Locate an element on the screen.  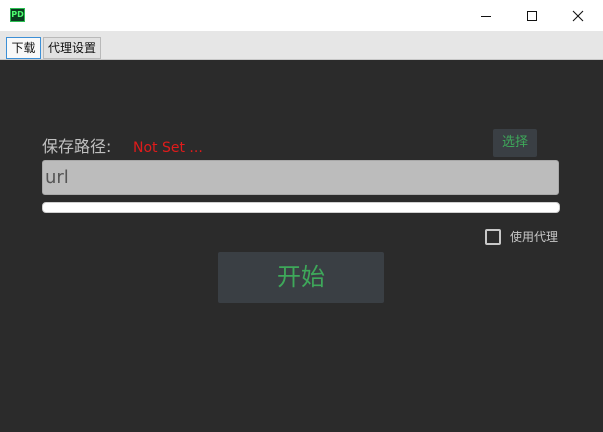
use-proxy-checkbox is located at coordinates (493, 237).